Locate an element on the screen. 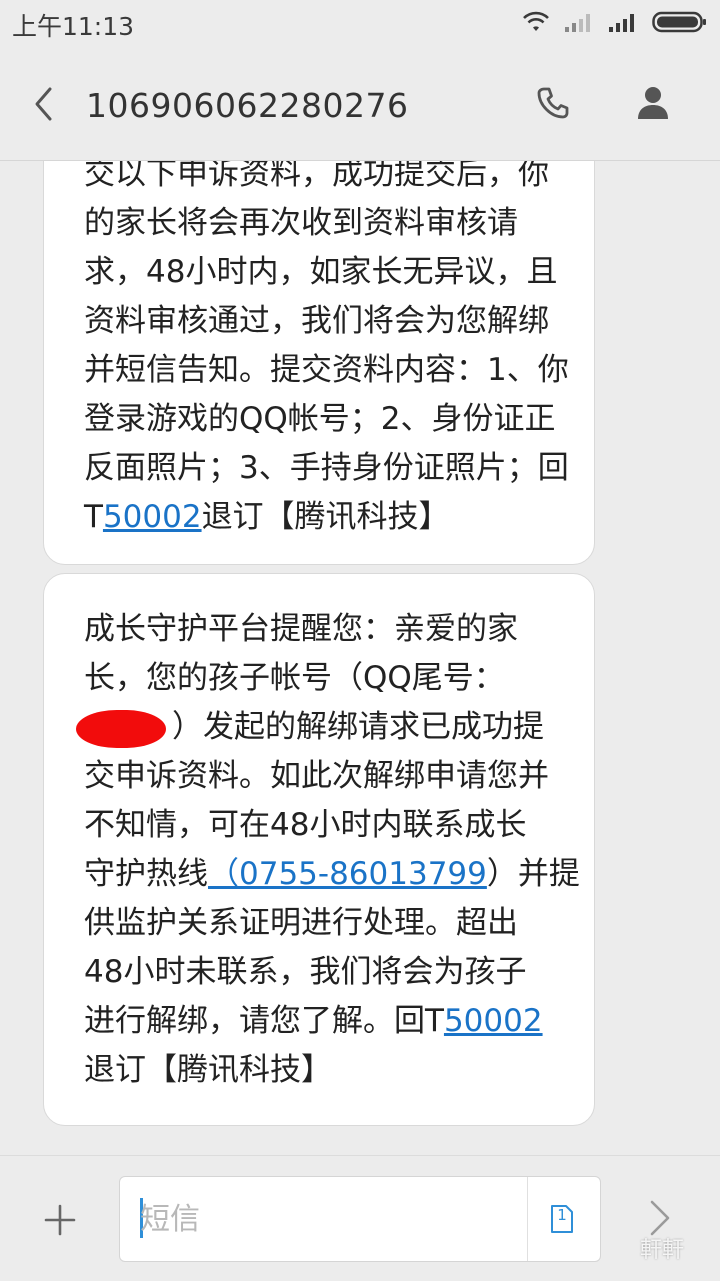  text-segment: 守护热线 is located at coordinates (146, 874).